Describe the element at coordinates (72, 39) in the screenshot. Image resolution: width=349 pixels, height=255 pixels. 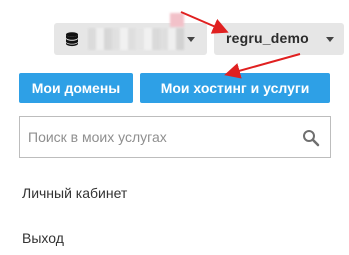
I see `coins-icon` at that location.